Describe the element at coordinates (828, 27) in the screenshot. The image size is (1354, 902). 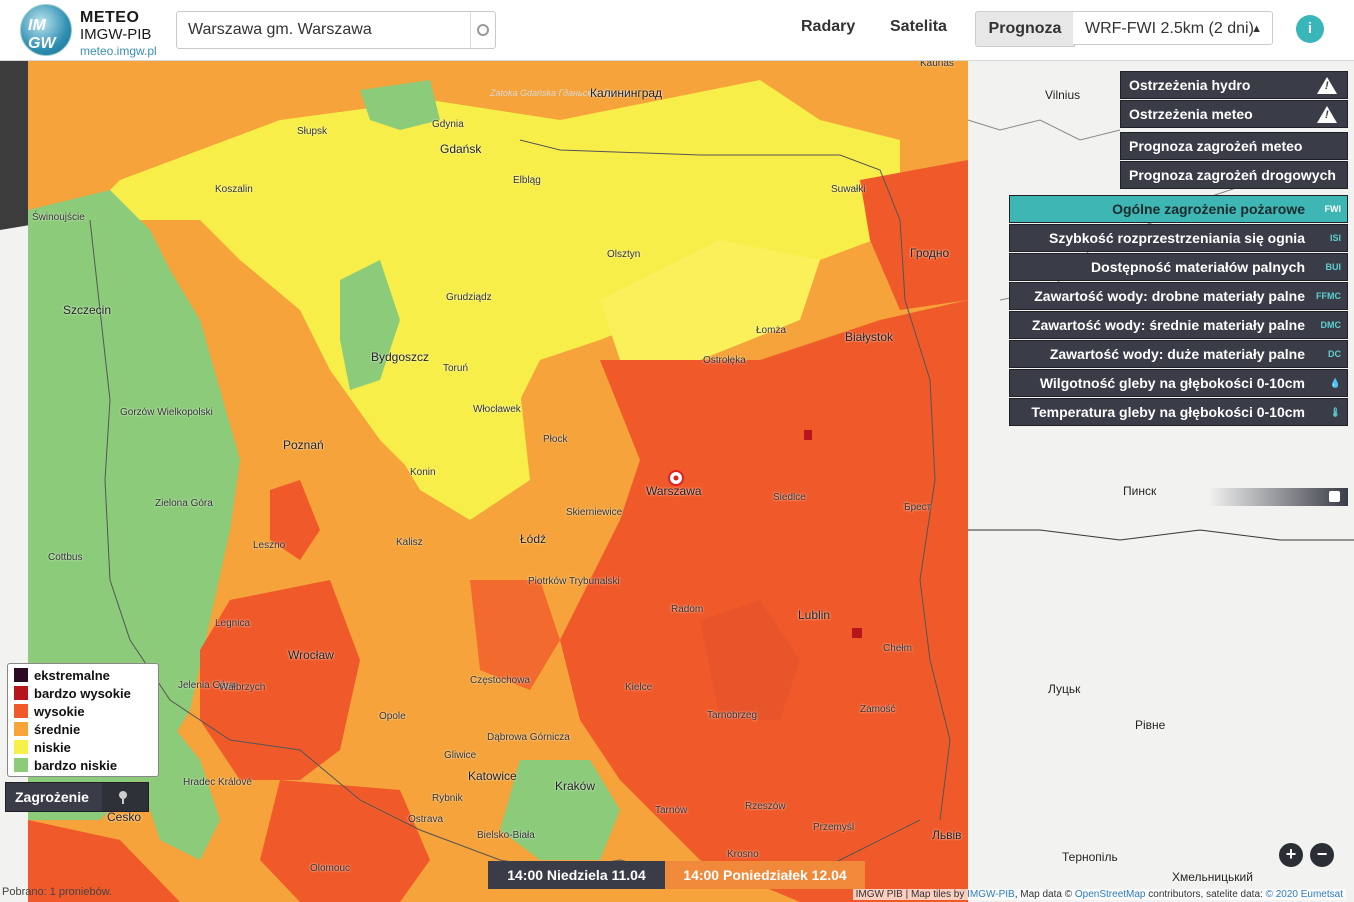
I see `nav-radar: Radary` at that location.